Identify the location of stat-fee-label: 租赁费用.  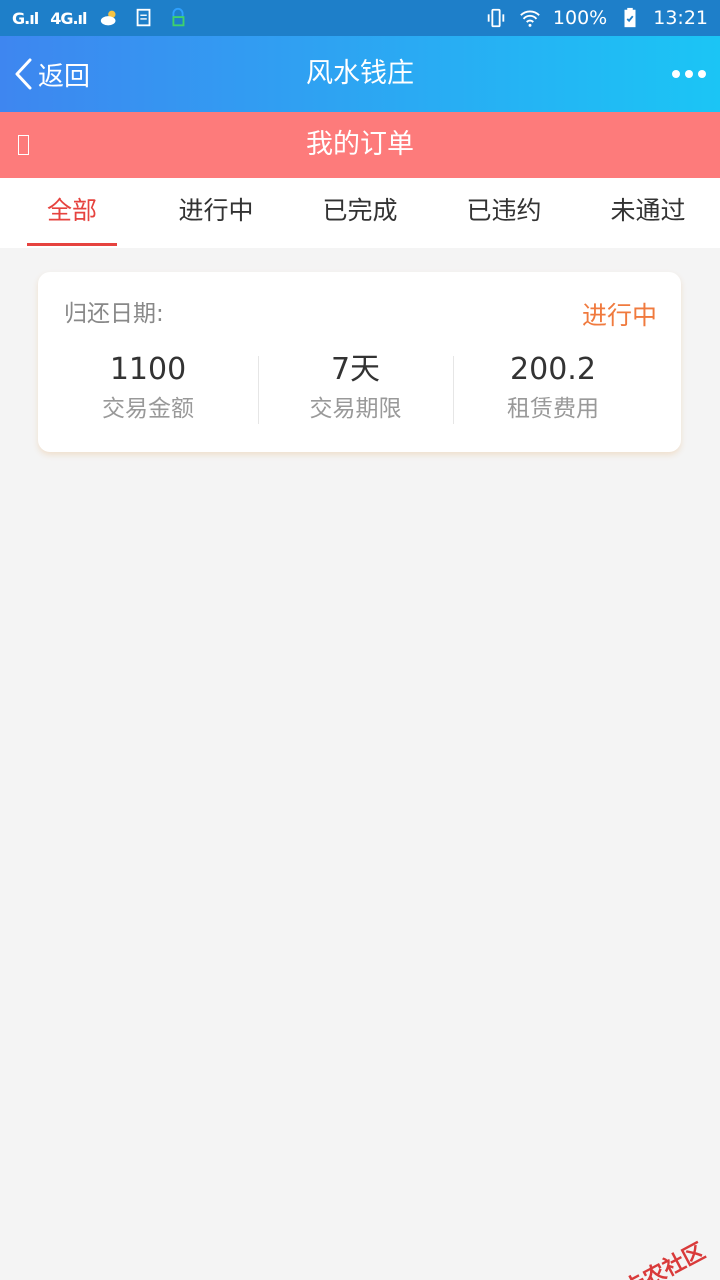
(553, 409).